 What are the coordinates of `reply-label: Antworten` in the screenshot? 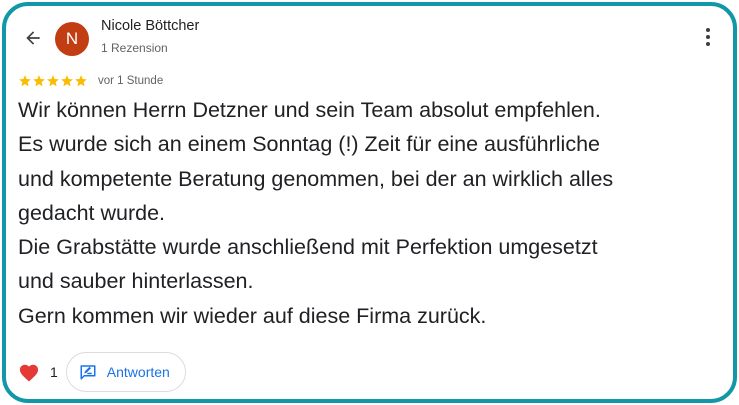 It's located at (138, 372).